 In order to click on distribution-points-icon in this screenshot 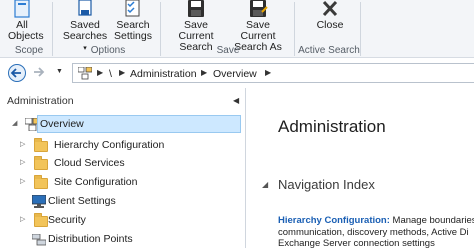, I will do `click(39, 240)`.